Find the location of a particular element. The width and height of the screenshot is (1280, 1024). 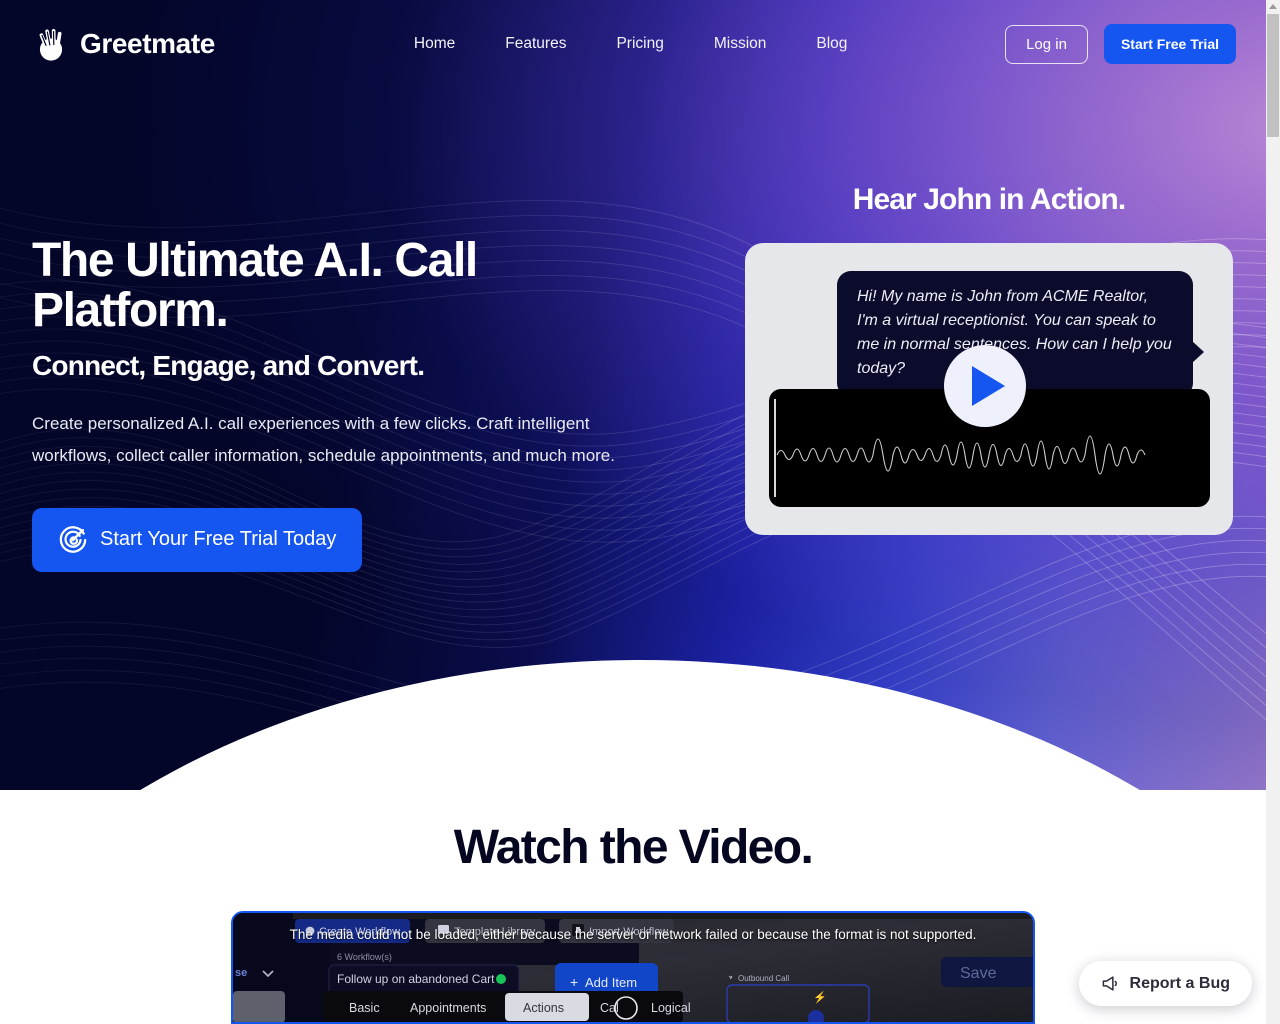

hero-cta-button: Start Your Free Trial Today is located at coordinates (197, 539).